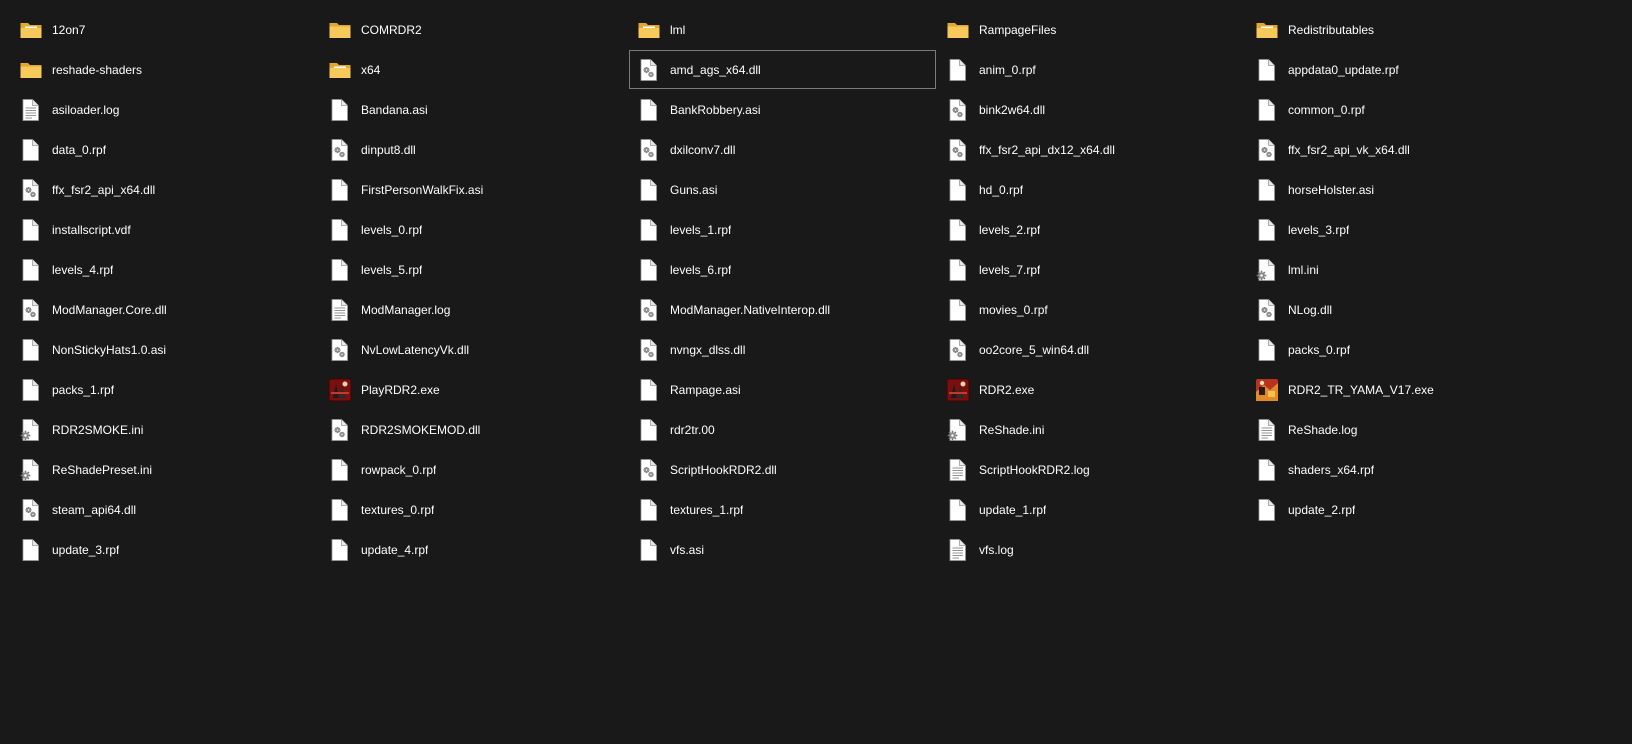 Image resolution: width=1632 pixels, height=744 pixels. What do you see at coordinates (473, 469) in the screenshot?
I see `file-item: rowpack_0.rpf` at bounding box center [473, 469].